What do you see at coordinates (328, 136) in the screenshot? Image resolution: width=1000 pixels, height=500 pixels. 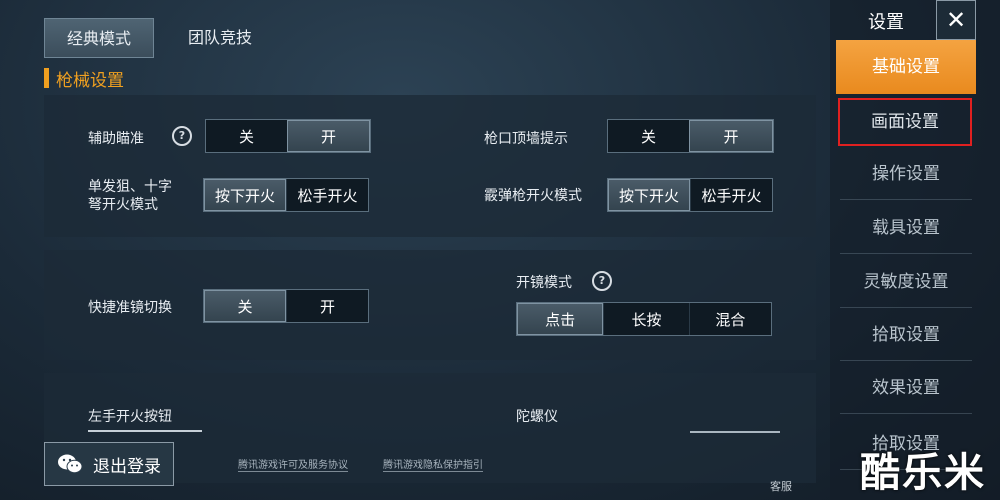 I see `aim-assist-on: 开` at bounding box center [328, 136].